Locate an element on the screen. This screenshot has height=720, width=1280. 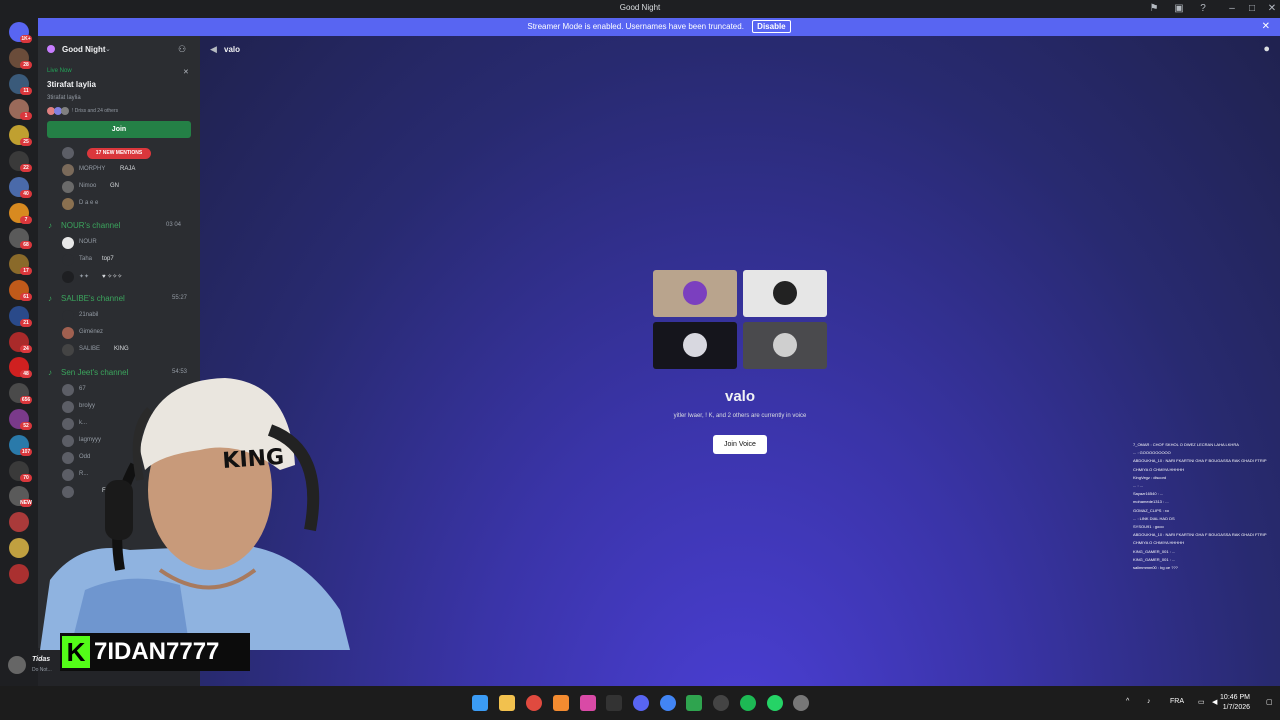
unread-badge: 1 is located at coordinates (26, 116).